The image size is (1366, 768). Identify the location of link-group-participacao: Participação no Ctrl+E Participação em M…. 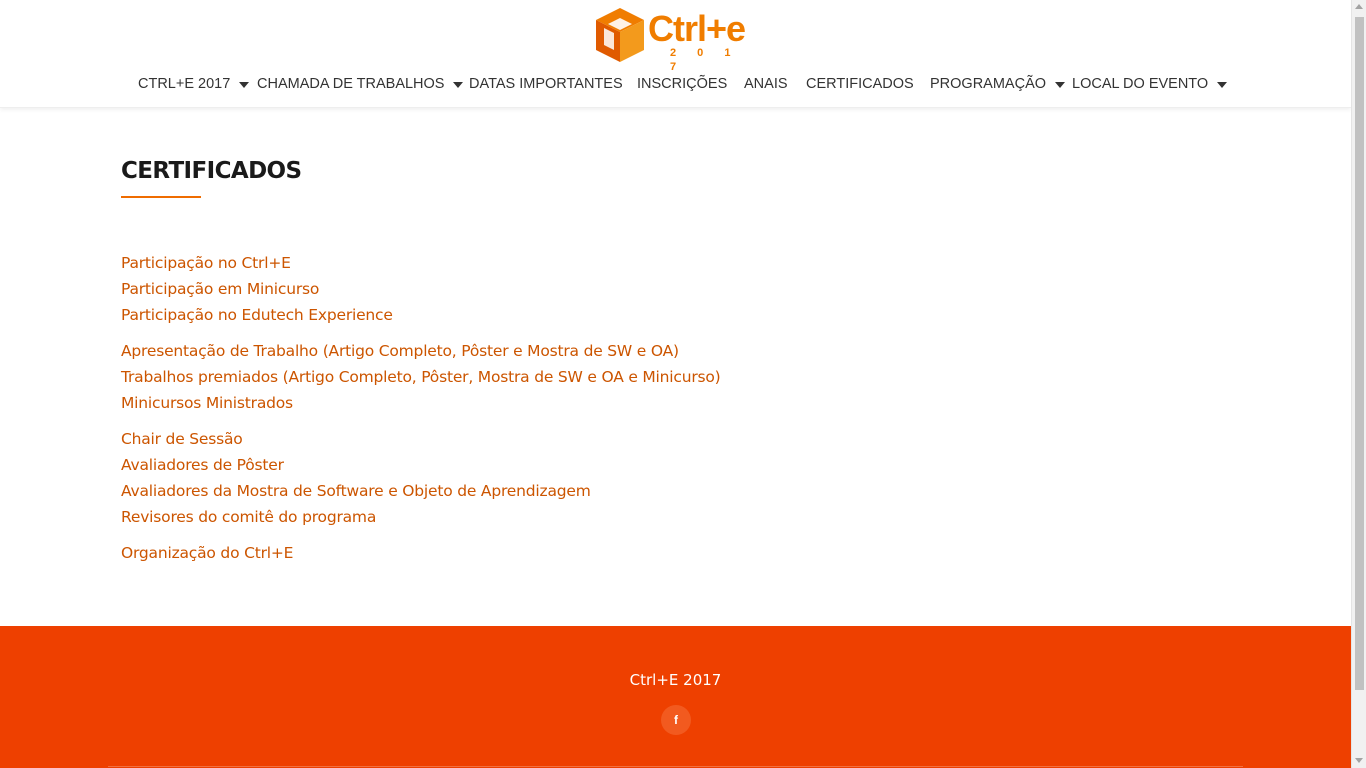
(521, 289).